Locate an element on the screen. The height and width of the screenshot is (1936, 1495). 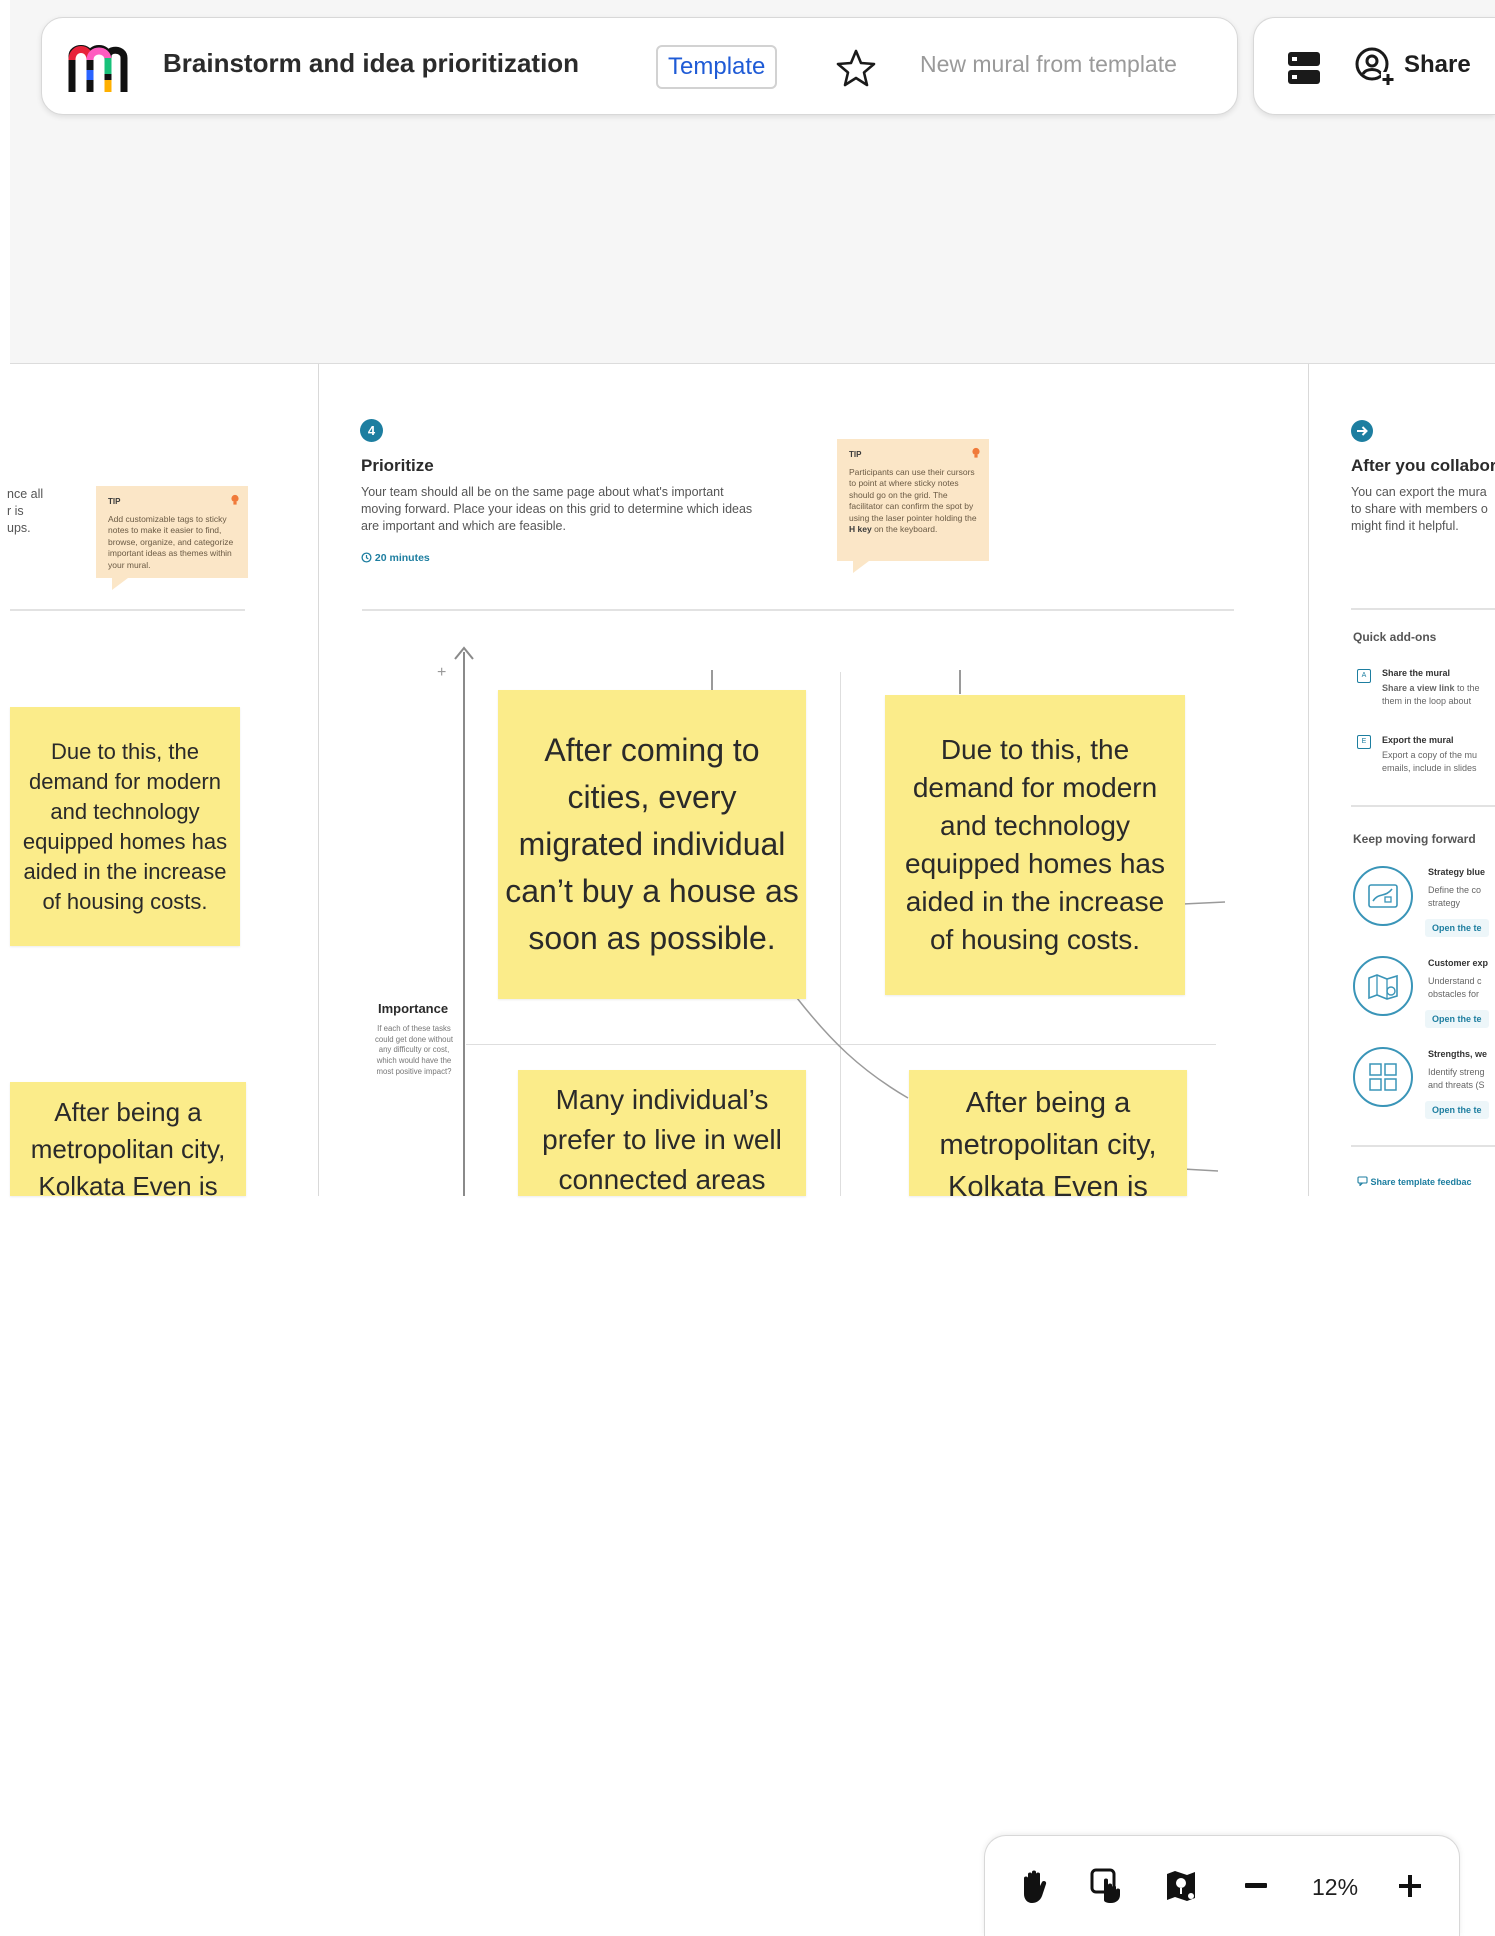
new-mural-from-template-button: New mural from template is located at coordinates (1048, 64).